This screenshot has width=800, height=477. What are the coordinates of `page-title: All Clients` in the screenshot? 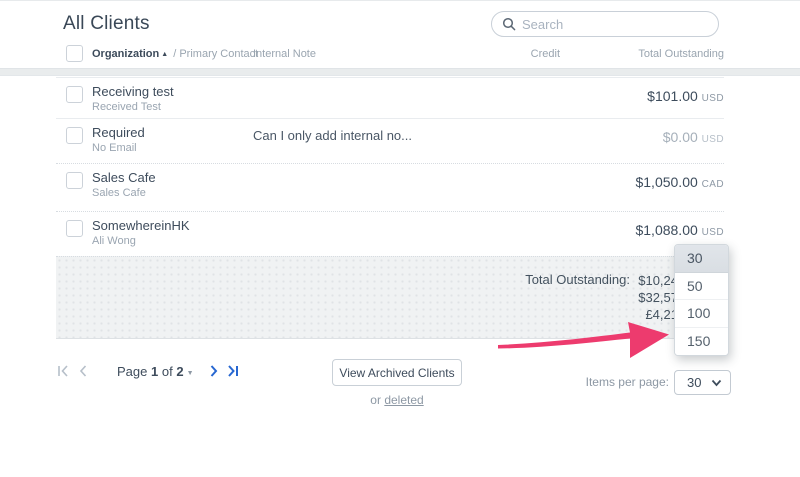 It's located at (106, 23).